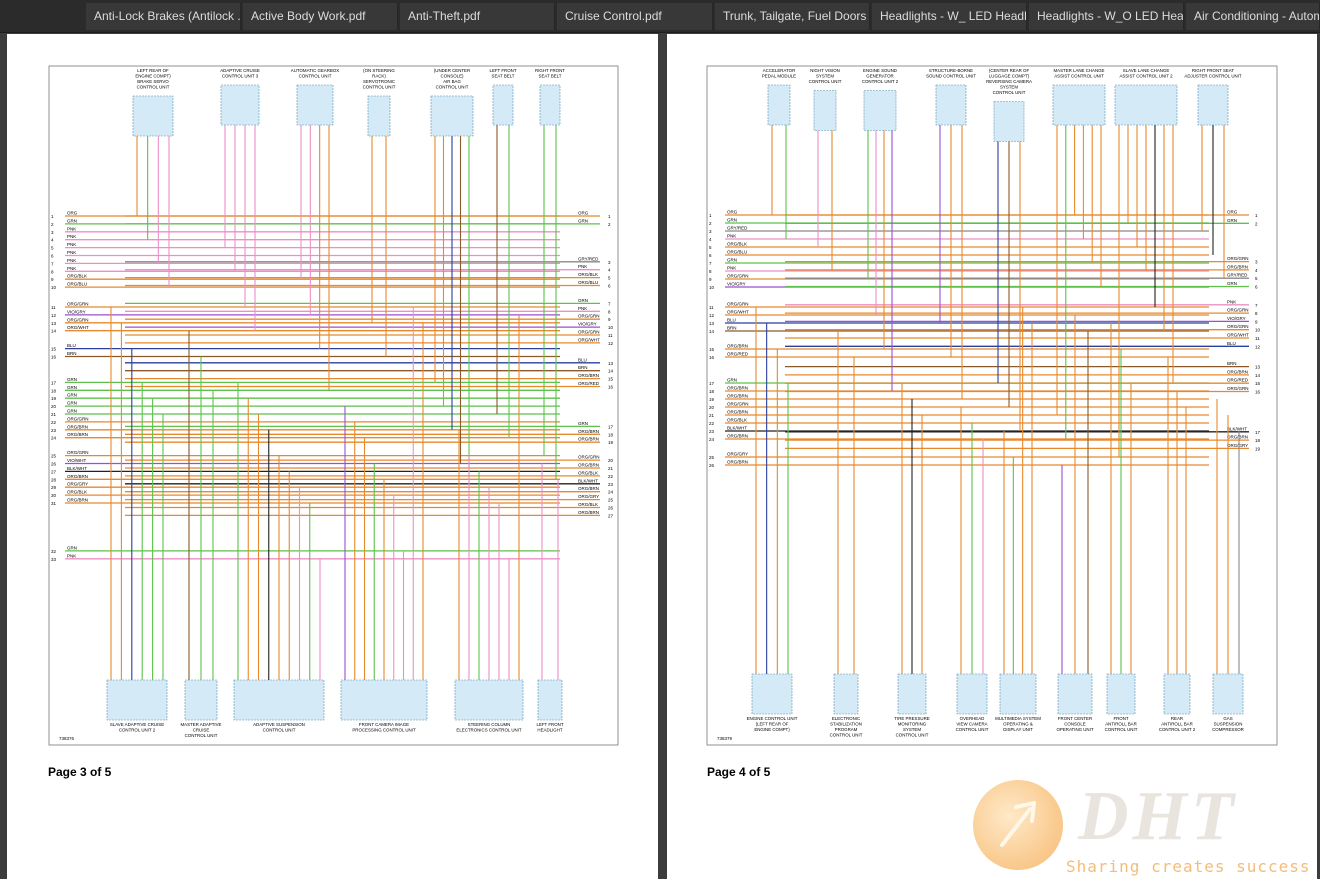 The height and width of the screenshot is (879, 1320). Describe the element at coordinates (779, 76) in the screenshot. I see `component-label-line: PEDAL MODULE` at that location.